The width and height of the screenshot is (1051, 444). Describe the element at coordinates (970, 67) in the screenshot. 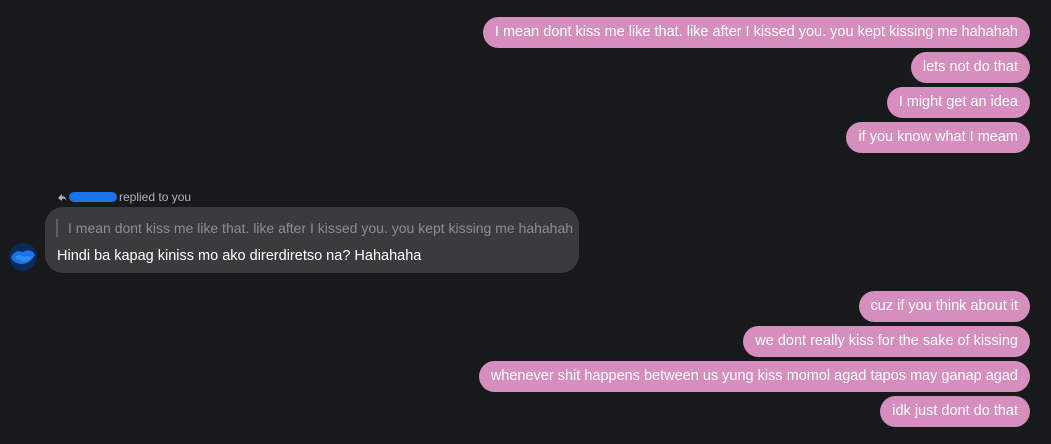

I see `outgoing-message: lets not do that` at that location.